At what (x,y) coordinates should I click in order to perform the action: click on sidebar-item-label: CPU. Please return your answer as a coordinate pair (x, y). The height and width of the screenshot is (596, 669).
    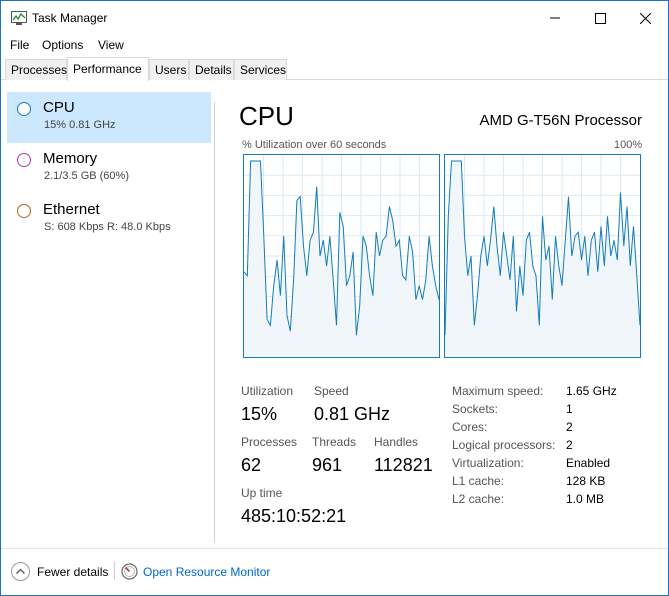
    Looking at the image, I should click on (59, 107).